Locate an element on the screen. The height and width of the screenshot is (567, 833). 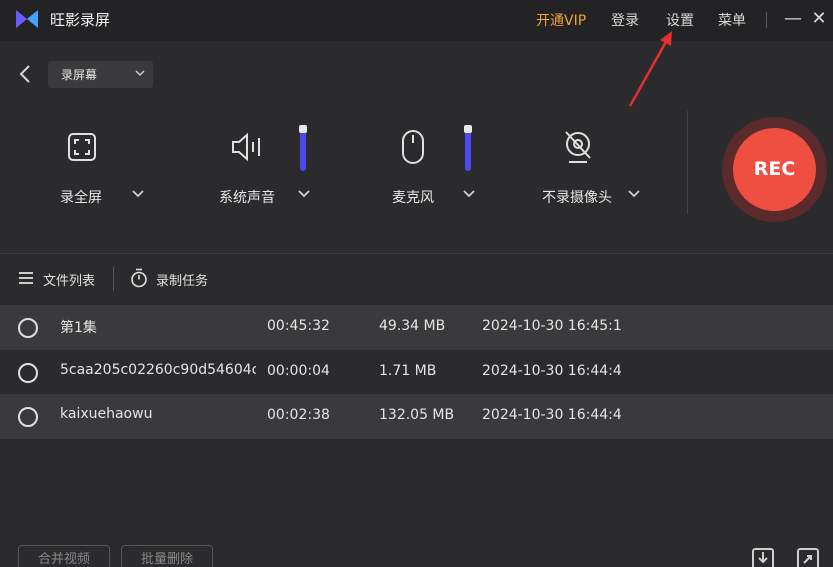
file-date: 2024-10-30 16:44:49 is located at coordinates (552, 370).